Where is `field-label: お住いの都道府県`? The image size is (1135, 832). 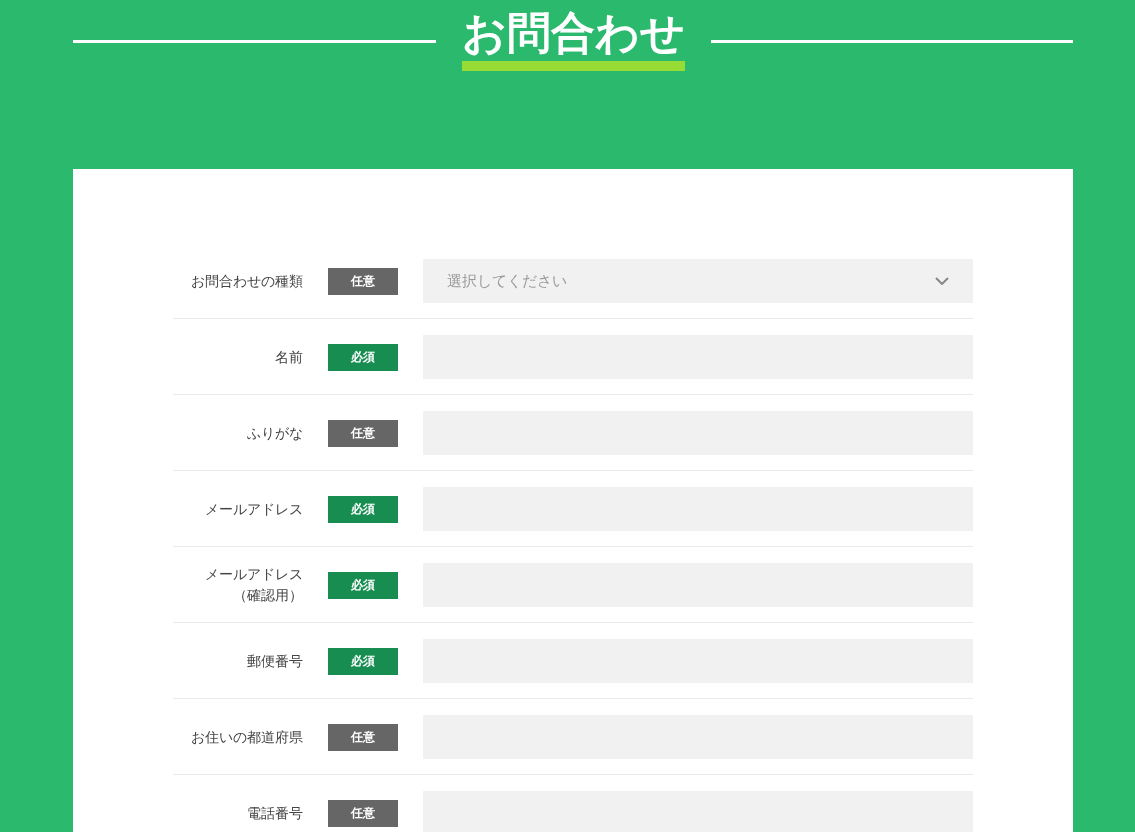
field-label: お住いの都道府県 is located at coordinates (247, 737).